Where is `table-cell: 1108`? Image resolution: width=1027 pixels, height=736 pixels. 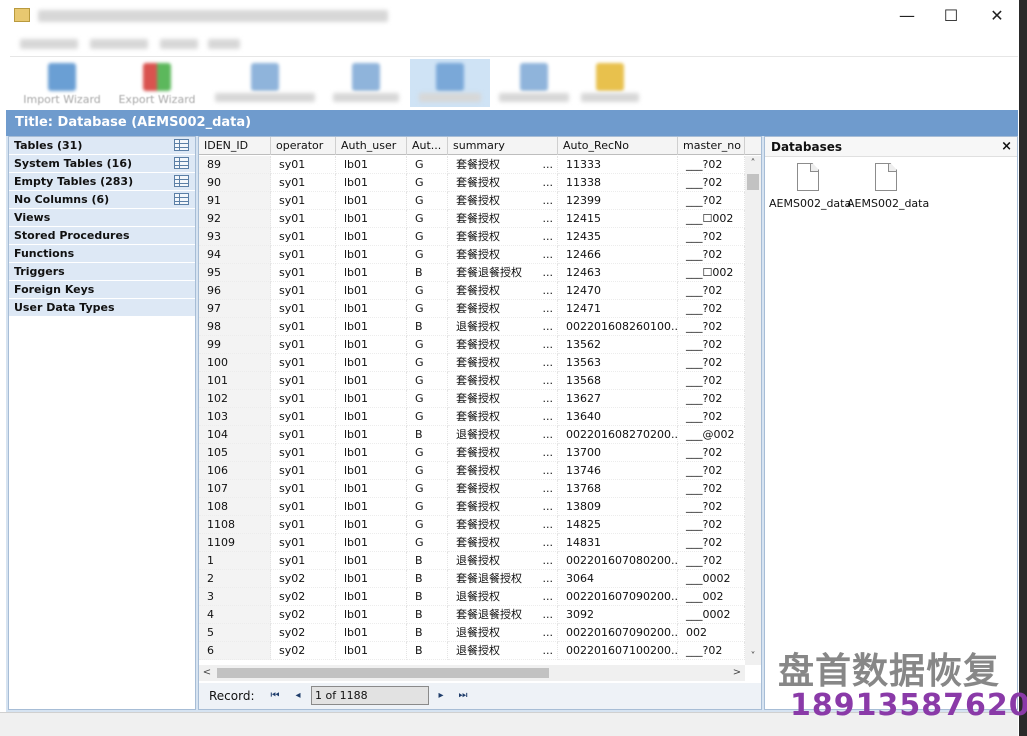
table-cell: 1108 is located at coordinates (235, 525).